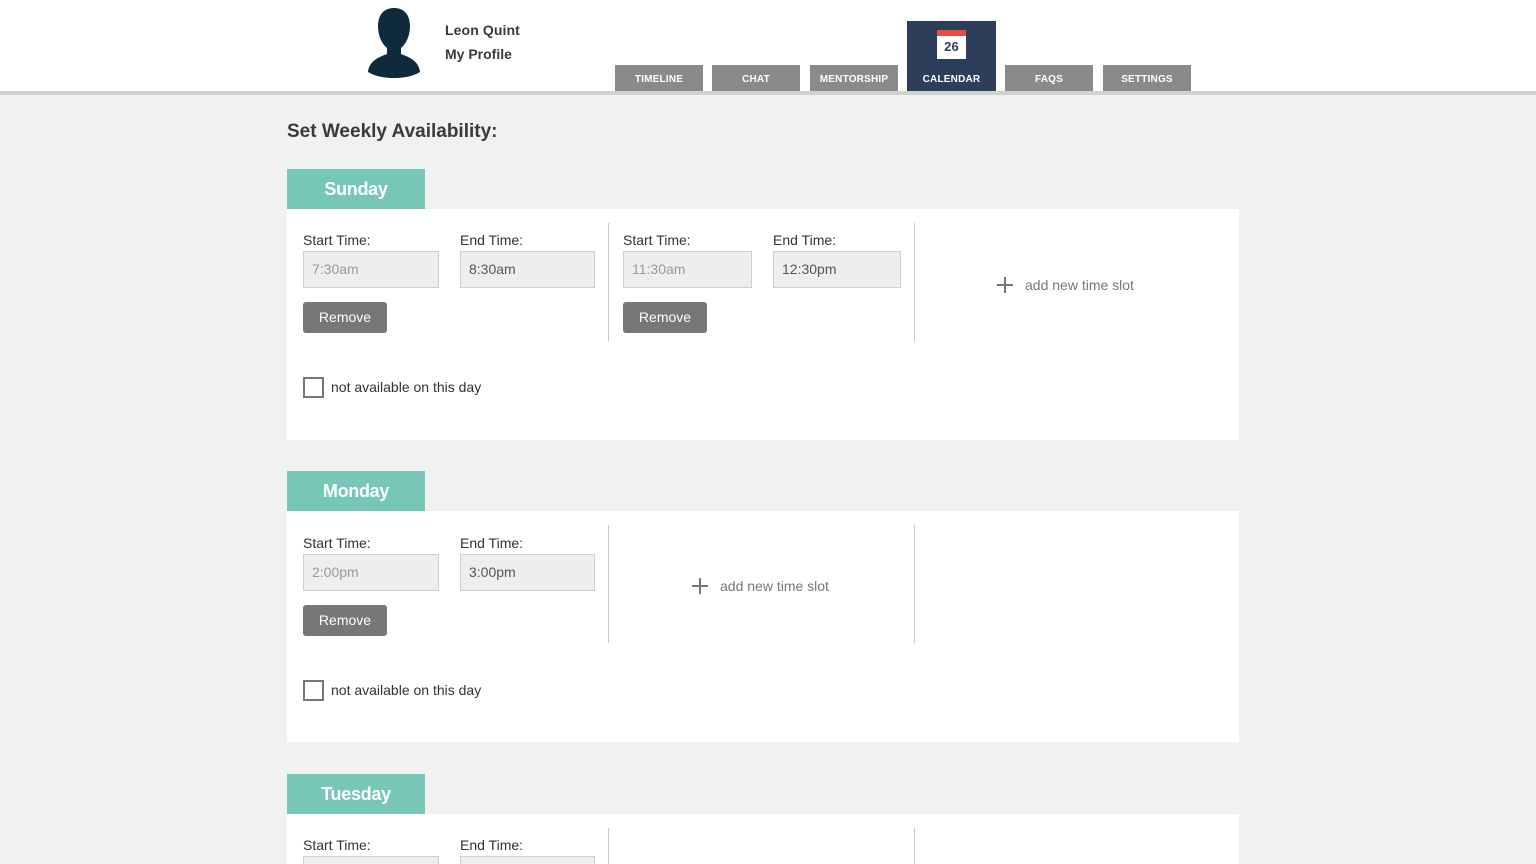 This screenshot has width=1536, height=864. I want to click on tab-mentorship: MENTORSHIP, so click(854, 78).